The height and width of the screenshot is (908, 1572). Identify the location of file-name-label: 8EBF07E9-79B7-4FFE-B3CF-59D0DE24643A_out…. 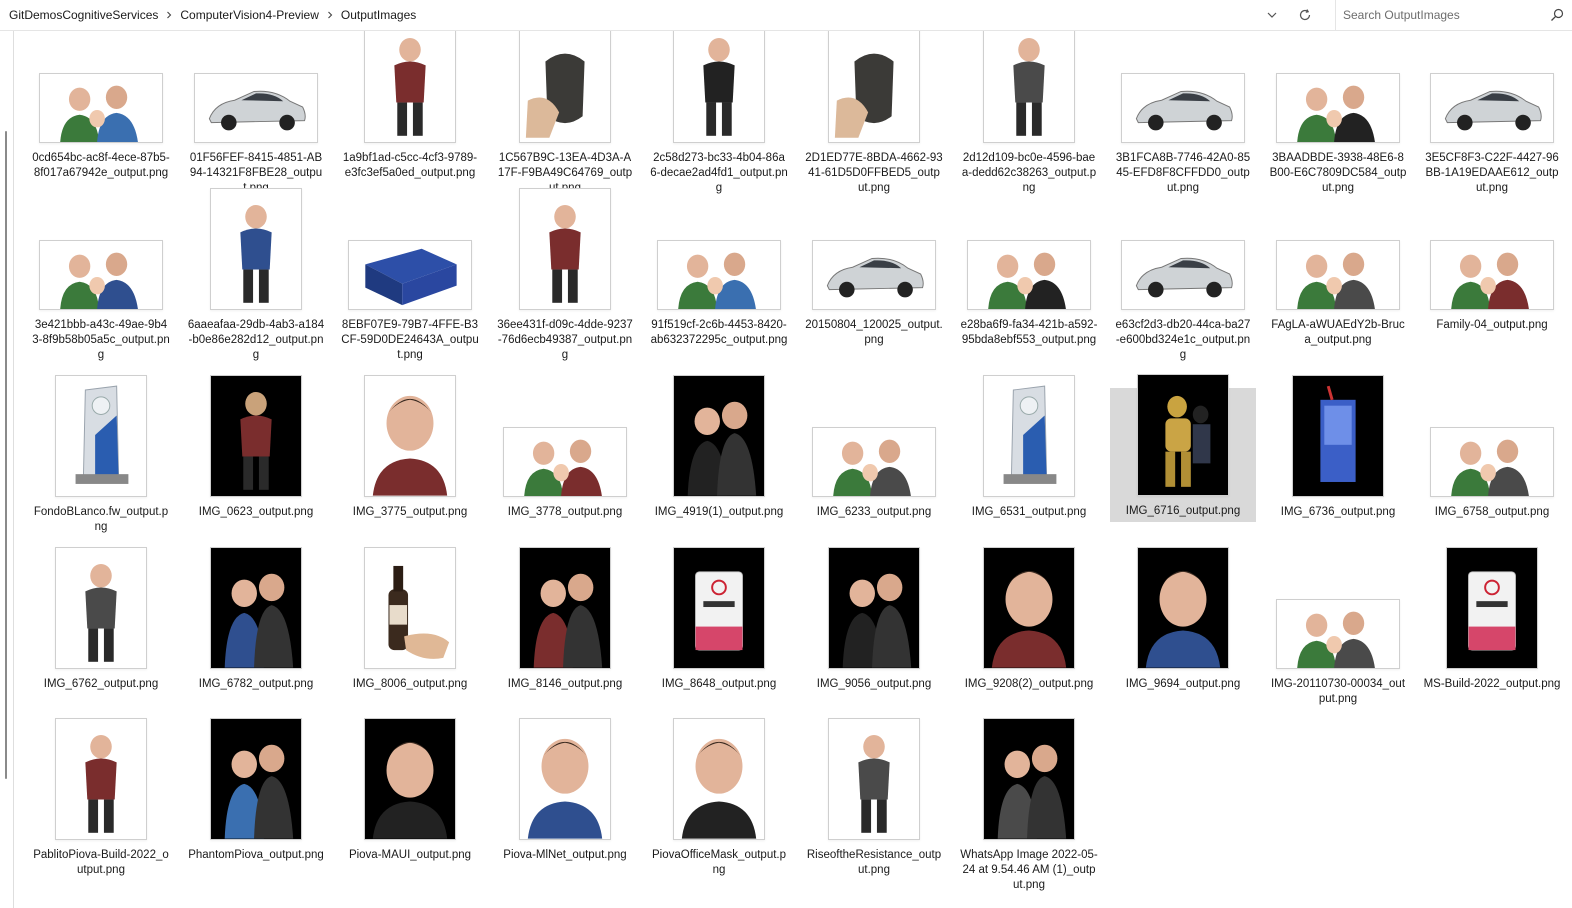
(410, 340).